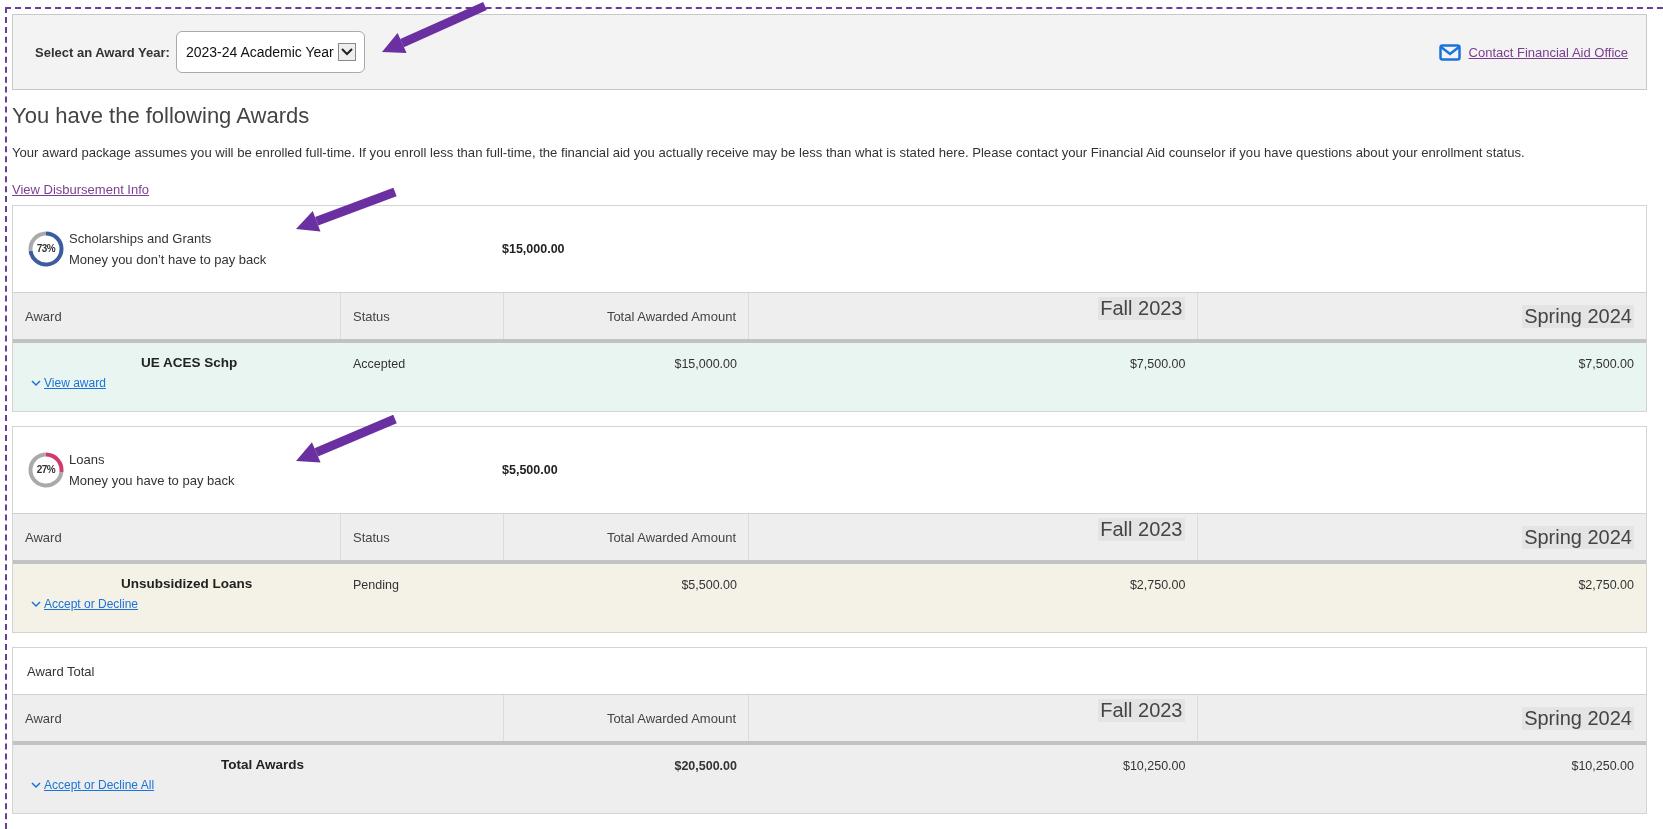 Image resolution: width=1663 pixels, height=829 pixels. I want to click on award-name: UE ACES Schp, so click(189, 362).